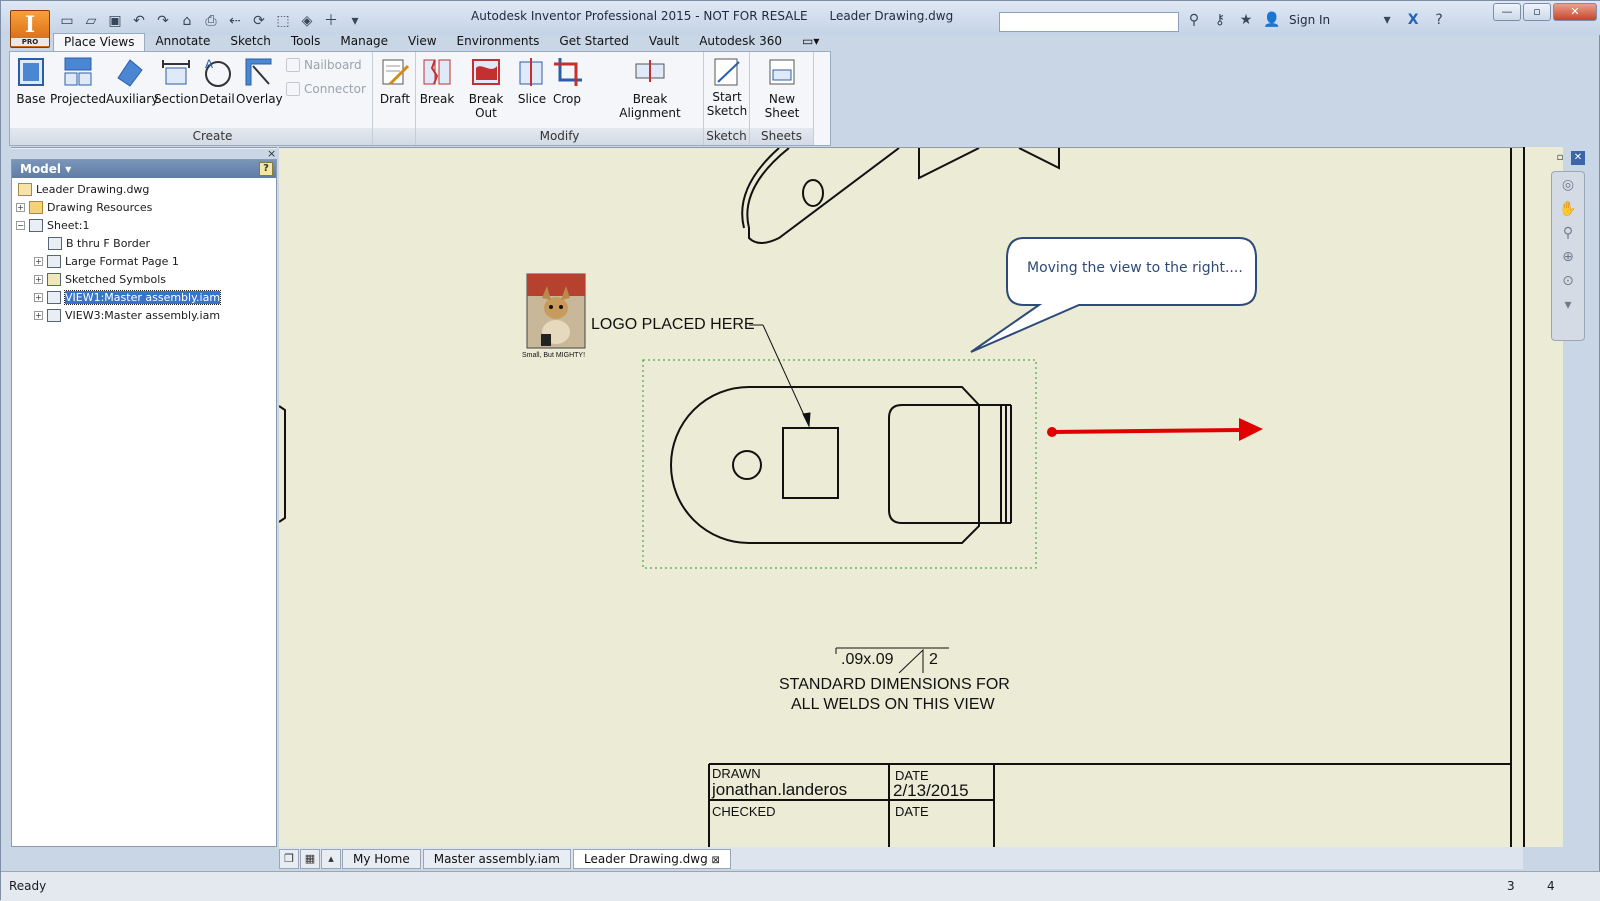 Image resolution: width=1600 pixels, height=901 pixels. I want to click on ribbon-options-icon: ▭▾, so click(810, 42).